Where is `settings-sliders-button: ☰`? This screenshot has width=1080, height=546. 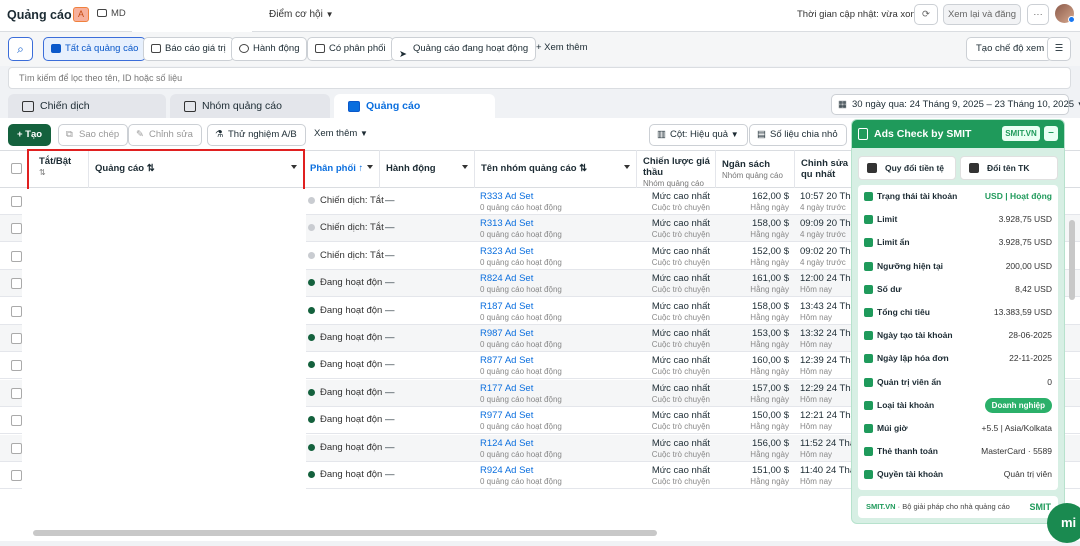 settings-sliders-button: ☰ is located at coordinates (1059, 49).